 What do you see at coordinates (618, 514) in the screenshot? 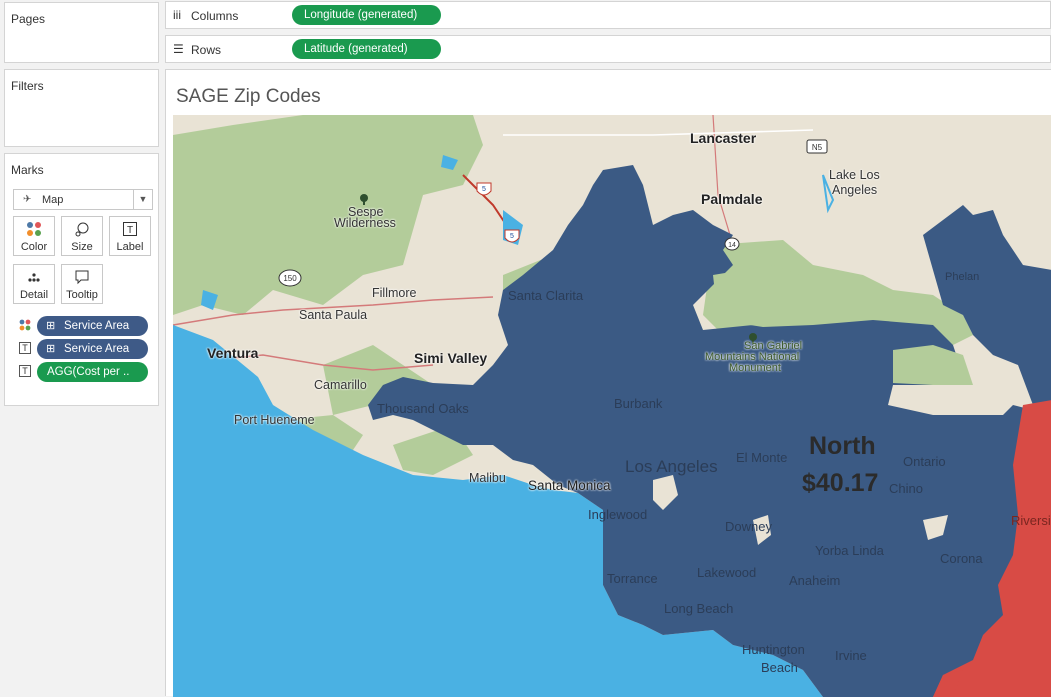
I see `place-inglewood: Inglewood` at bounding box center [618, 514].